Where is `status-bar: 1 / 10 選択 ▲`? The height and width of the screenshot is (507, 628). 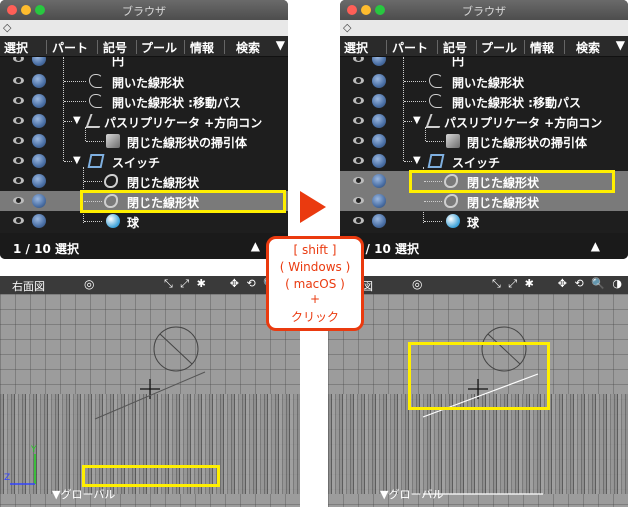
status-bar: 1 / 10 選択 ▲ is located at coordinates (144, 246).